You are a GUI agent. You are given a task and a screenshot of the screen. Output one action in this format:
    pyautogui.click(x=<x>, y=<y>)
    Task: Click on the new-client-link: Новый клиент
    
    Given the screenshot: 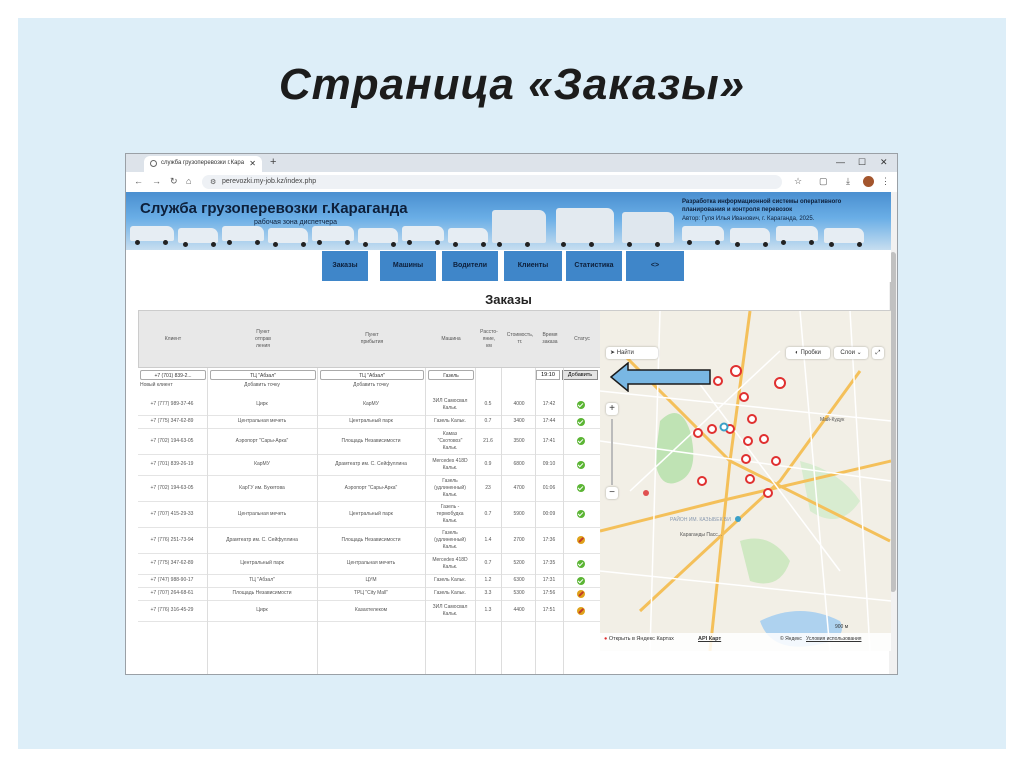 What is the action you would take?
    pyautogui.click(x=156, y=385)
    